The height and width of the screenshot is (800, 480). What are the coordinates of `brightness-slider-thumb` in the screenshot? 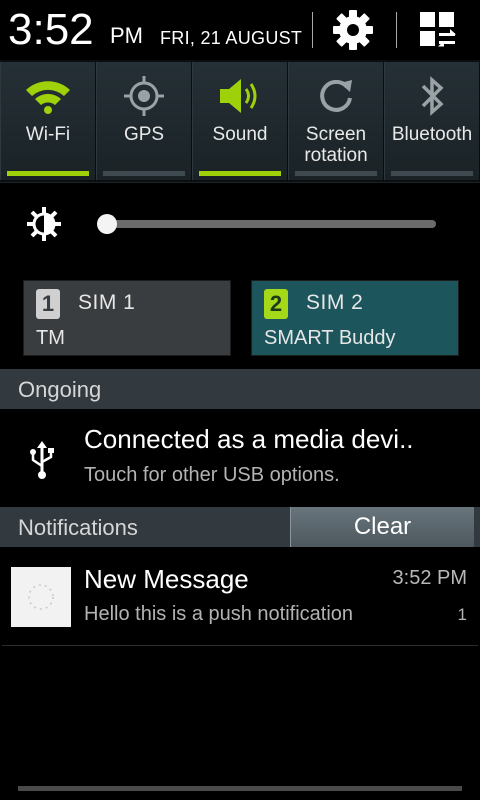 It's located at (107, 224).